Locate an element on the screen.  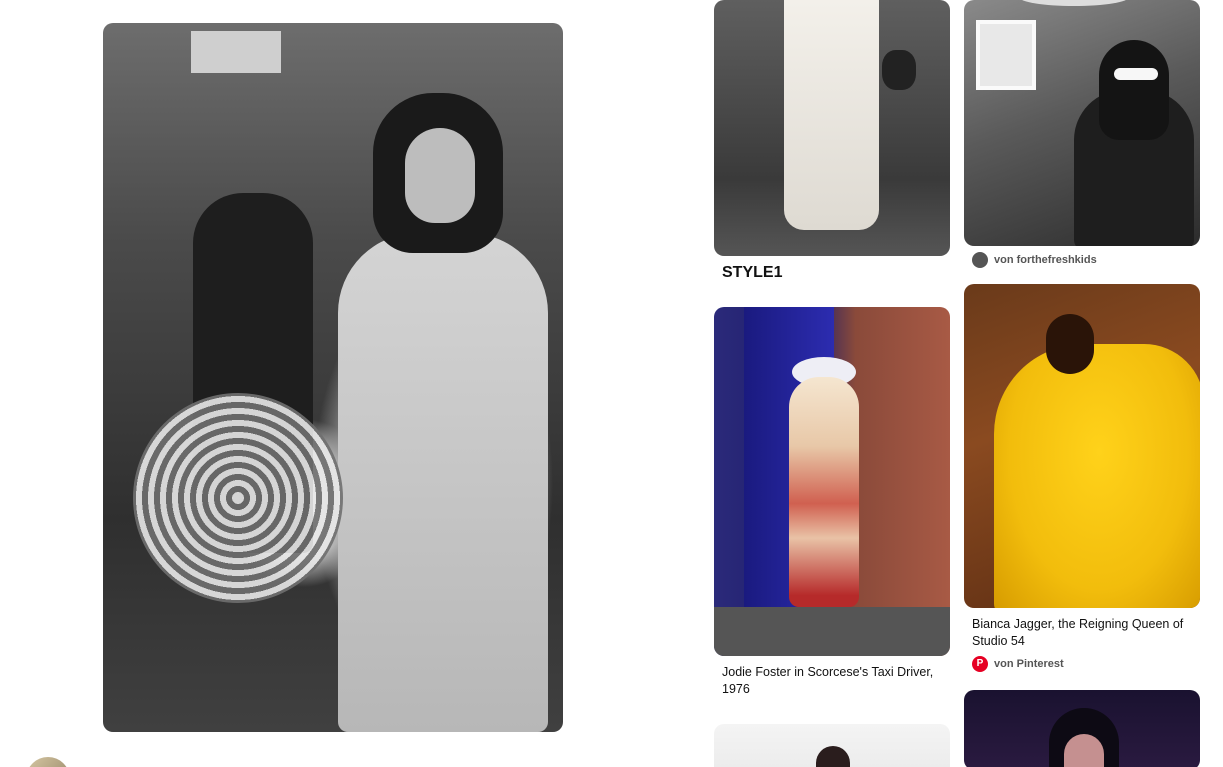
crochet-bag is located at coordinates (238, 498).